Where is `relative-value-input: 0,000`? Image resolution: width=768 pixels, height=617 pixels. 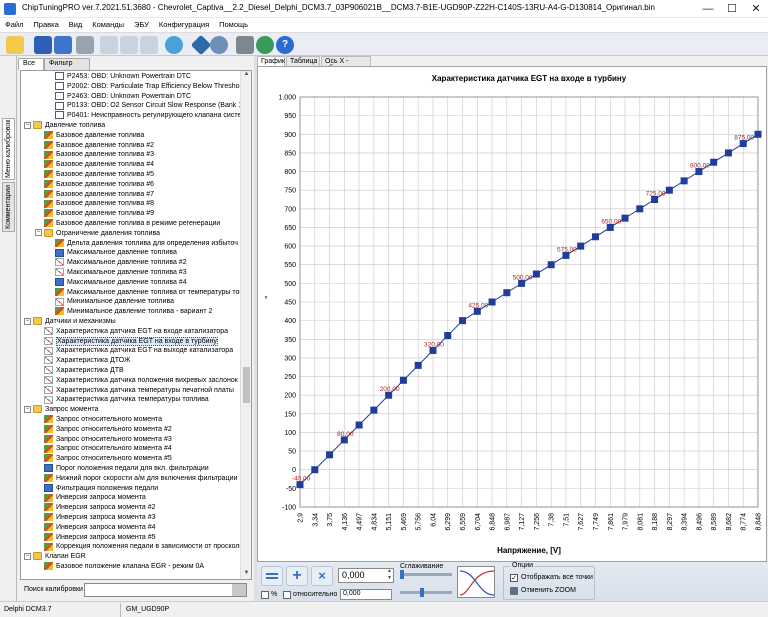 relative-value-input: 0,000 is located at coordinates (366, 594).